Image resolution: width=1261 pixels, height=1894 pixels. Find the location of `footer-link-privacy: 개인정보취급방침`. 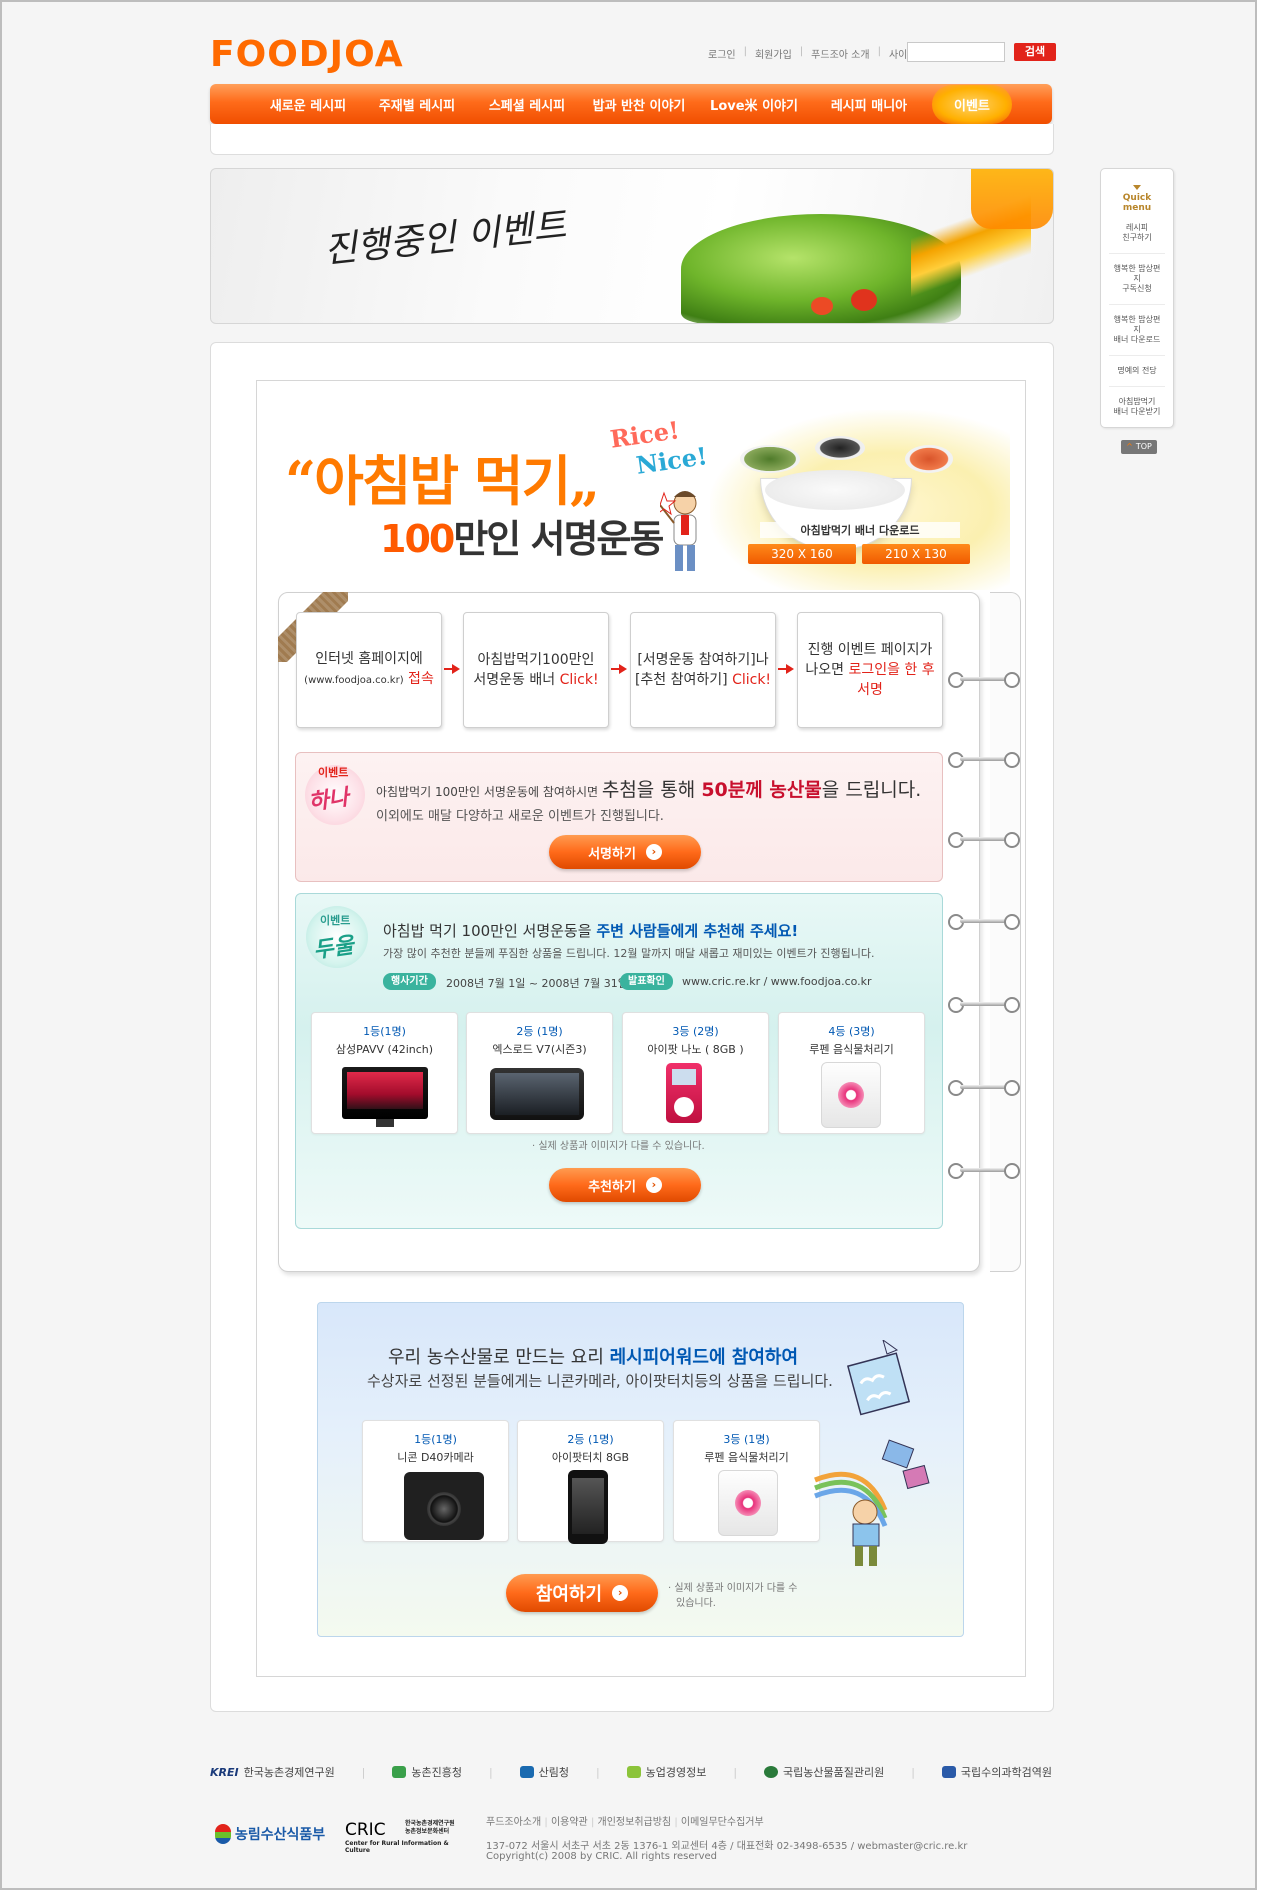

footer-link-privacy: 개인정보취급방침 is located at coordinates (635, 1822).